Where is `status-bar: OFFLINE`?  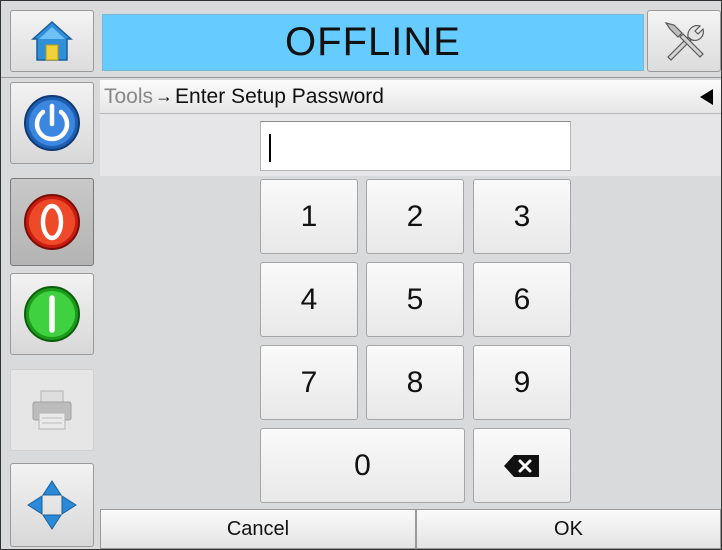 status-bar: OFFLINE is located at coordinates (373, 42).